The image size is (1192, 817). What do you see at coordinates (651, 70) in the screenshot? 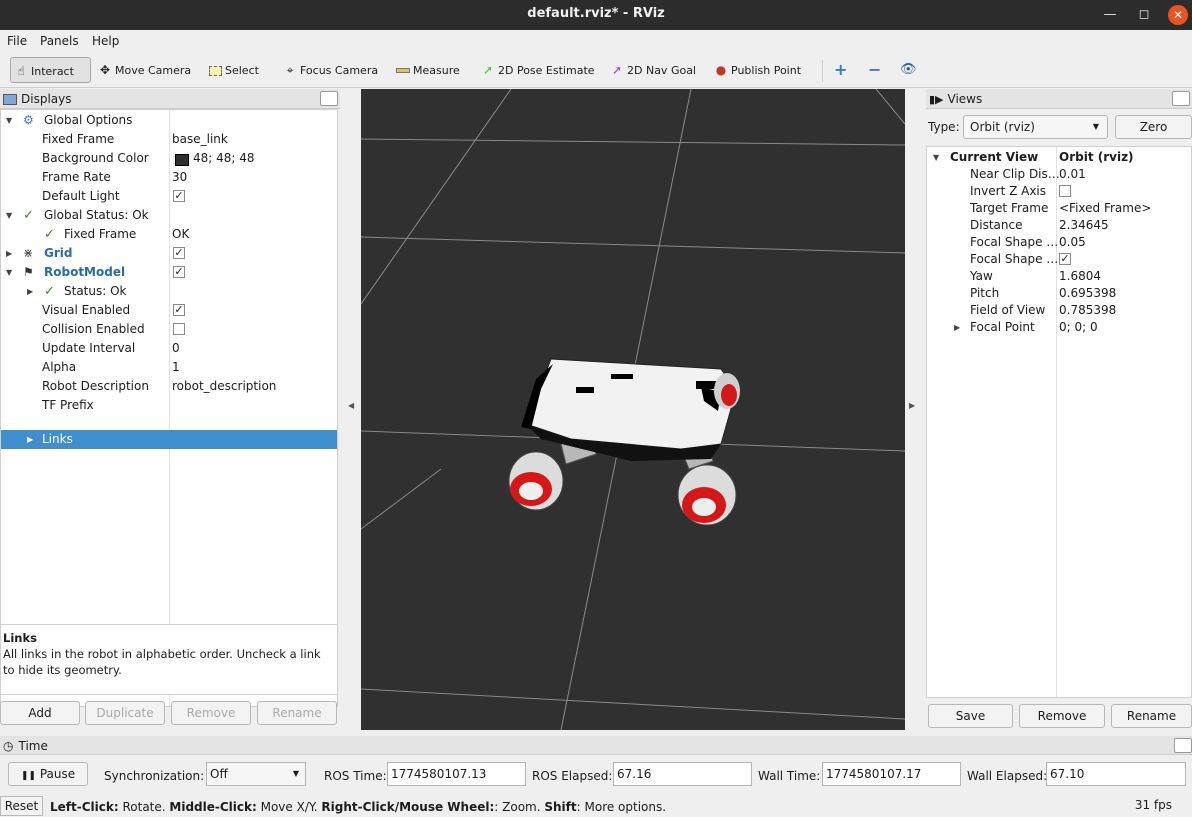
I see `nav-goal-tool-button: ➚ 2D Nav Goal` at bounding box center [651, 70].